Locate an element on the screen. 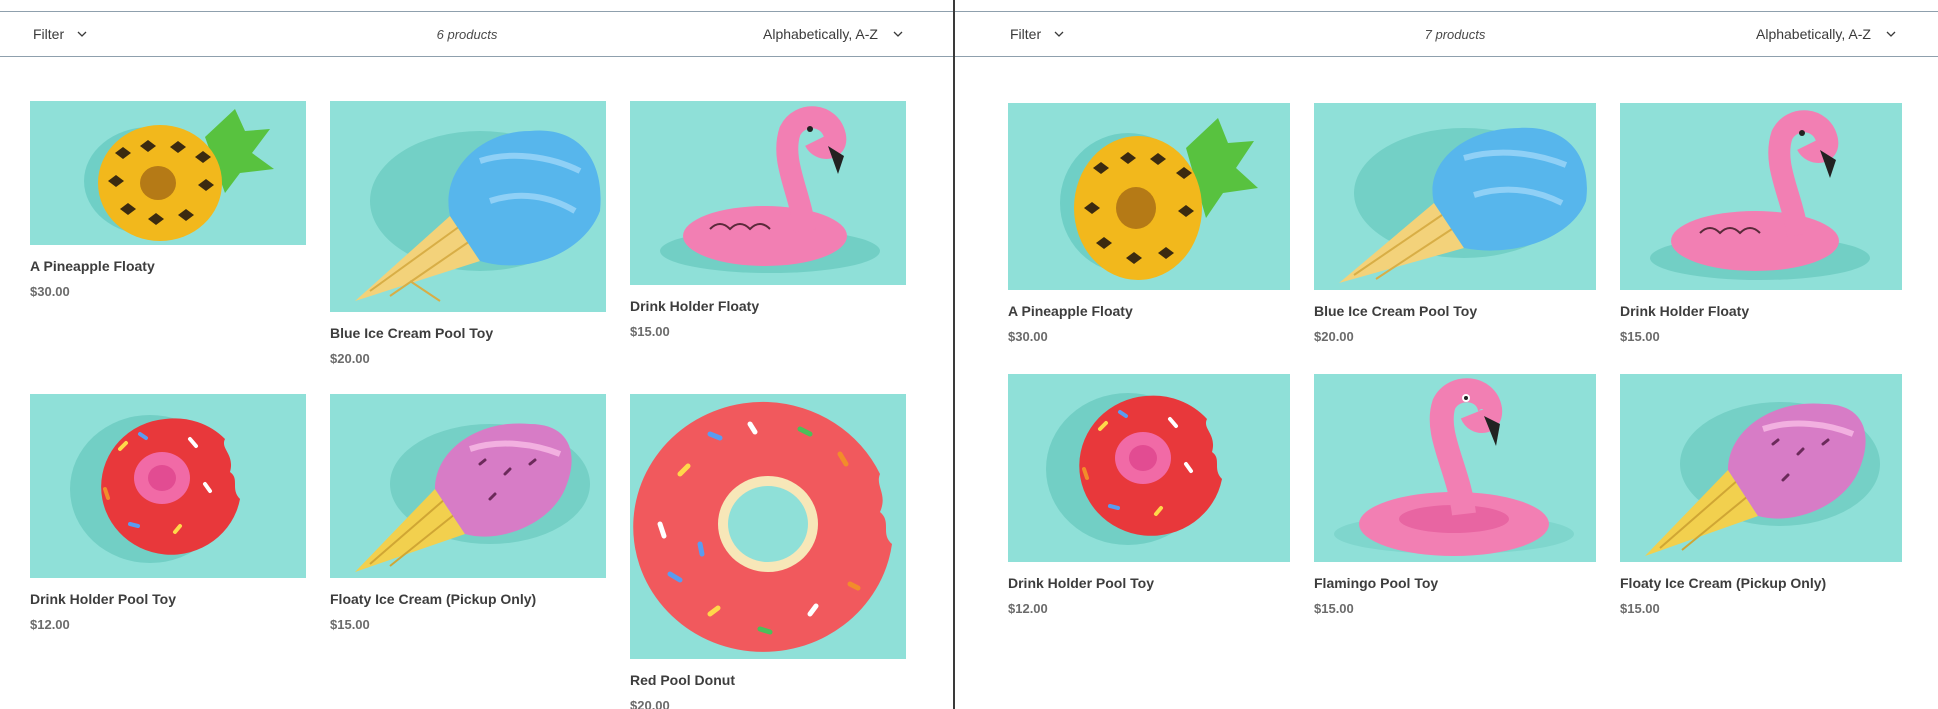  product-count: 7 products is located at coordinates (1455, 34).